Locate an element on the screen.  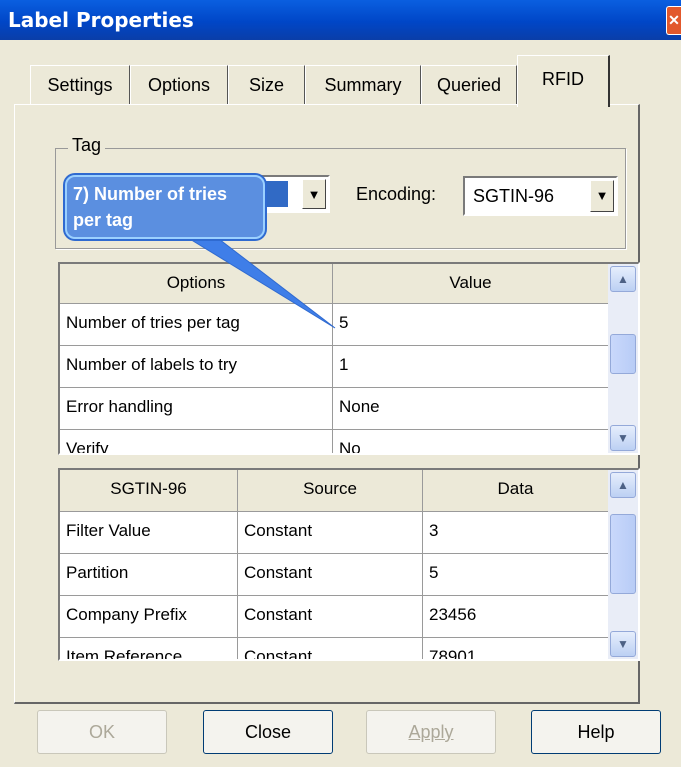
annotation-callout: 7) Number of tries per tag is located at coordinates (165, 207).